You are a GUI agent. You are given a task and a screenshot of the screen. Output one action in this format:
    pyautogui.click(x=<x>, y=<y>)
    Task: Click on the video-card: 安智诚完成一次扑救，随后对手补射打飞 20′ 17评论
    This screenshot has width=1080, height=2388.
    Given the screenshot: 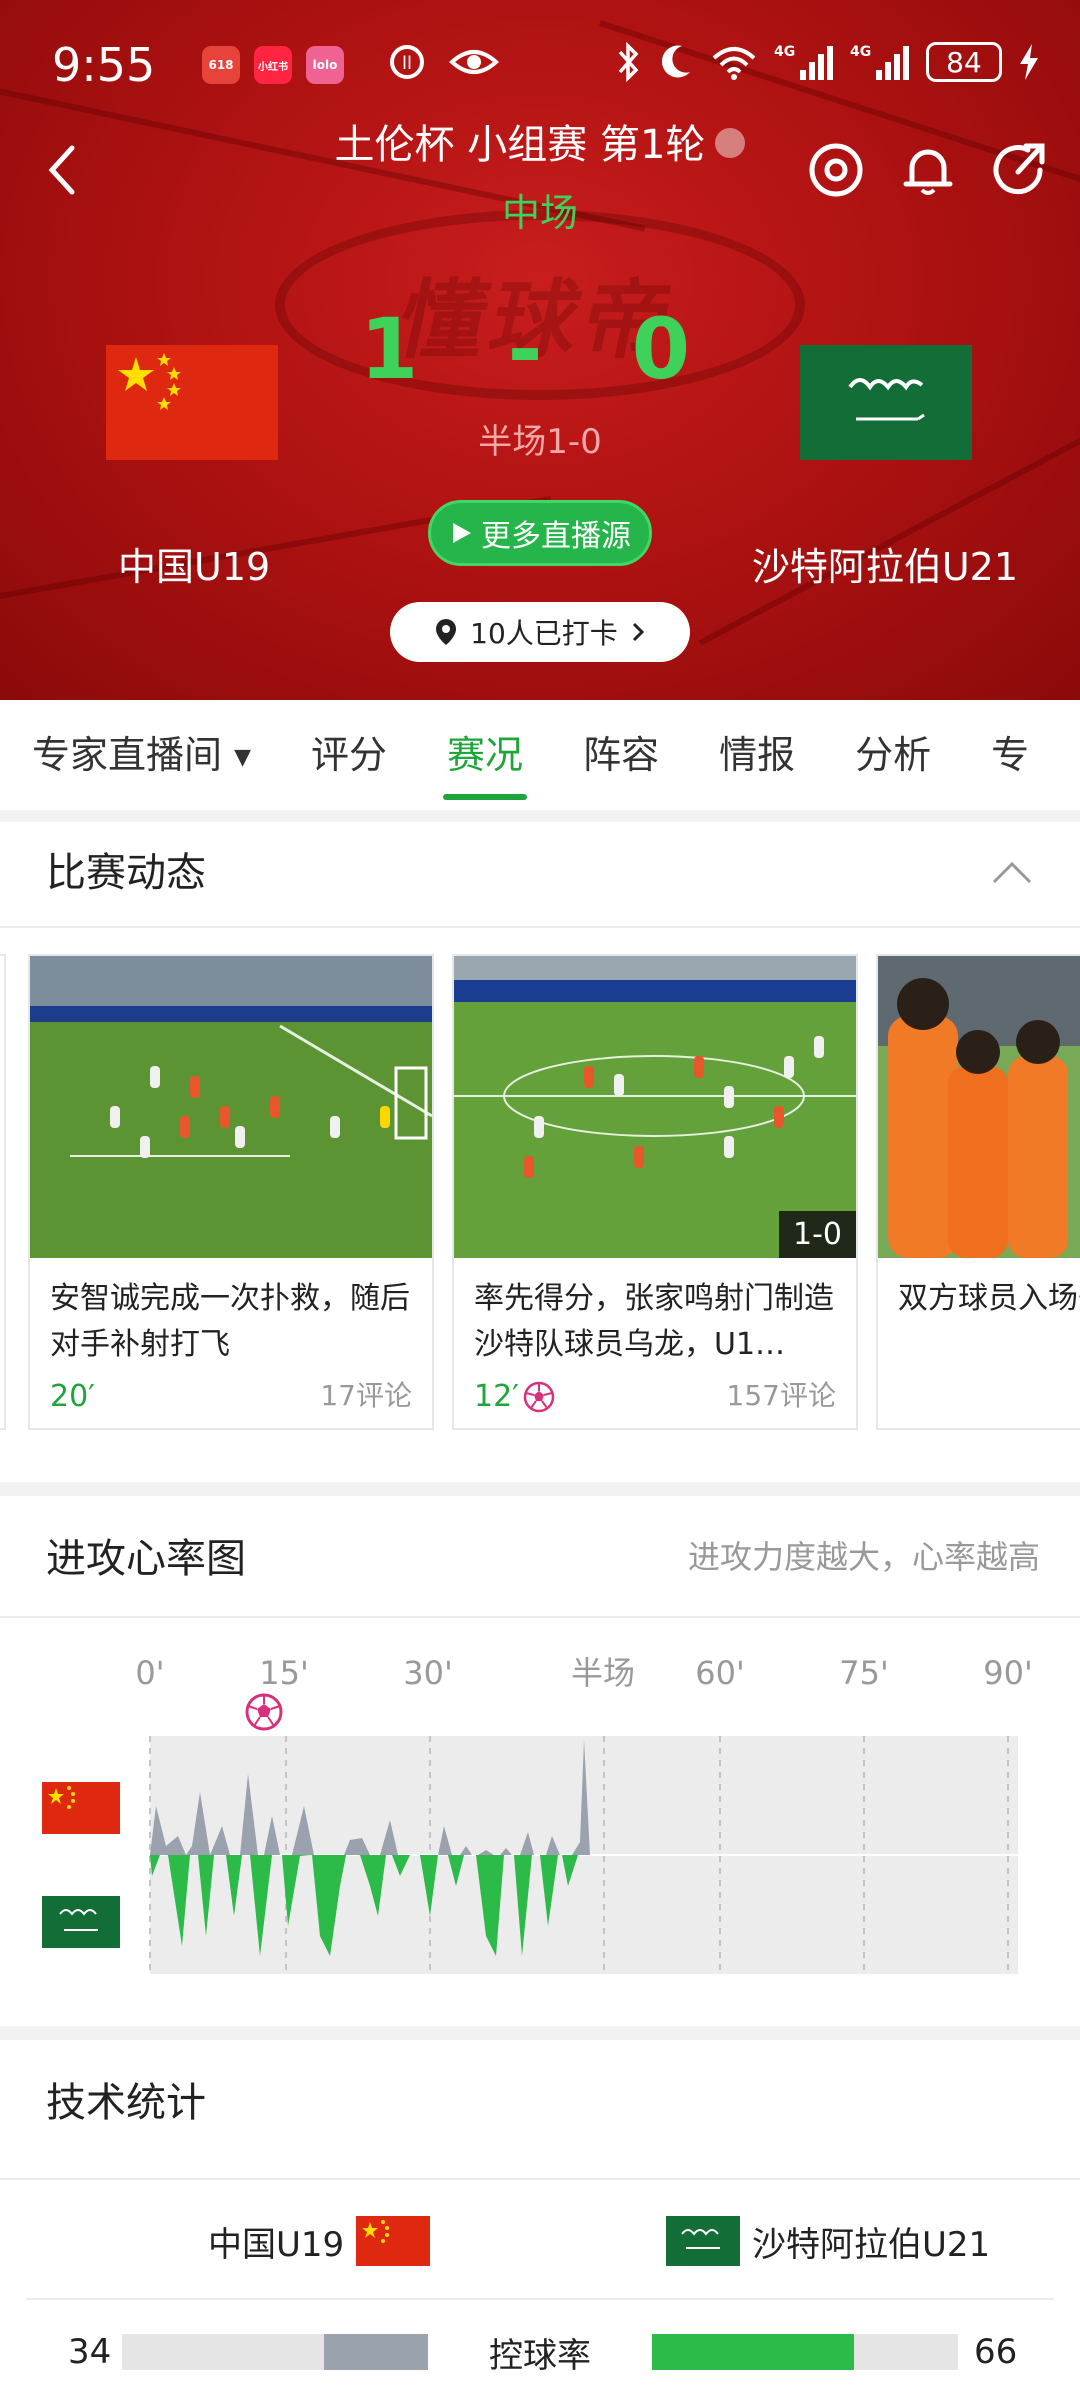 What is the action you would take?
    pyautogui.click(x=231, y=1192)
    